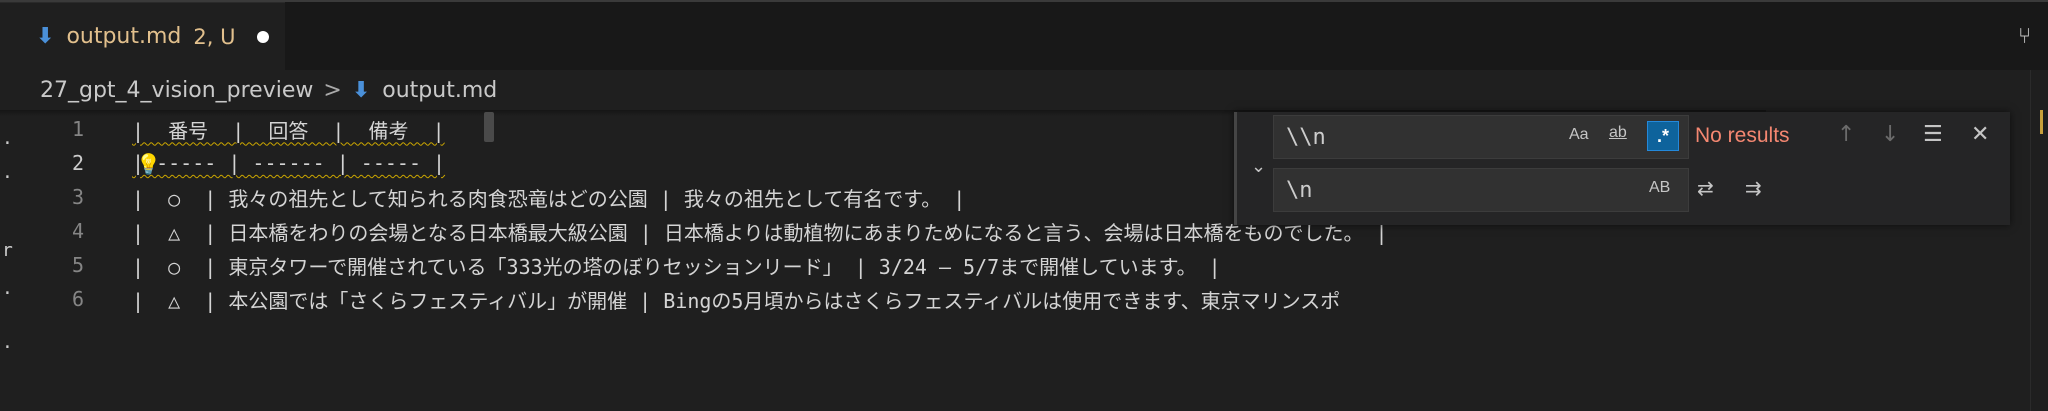  What do you see at coordinates (7, 250) in the screenshot?
I see `left-edge-char: r` at bounding box center [7, 250].